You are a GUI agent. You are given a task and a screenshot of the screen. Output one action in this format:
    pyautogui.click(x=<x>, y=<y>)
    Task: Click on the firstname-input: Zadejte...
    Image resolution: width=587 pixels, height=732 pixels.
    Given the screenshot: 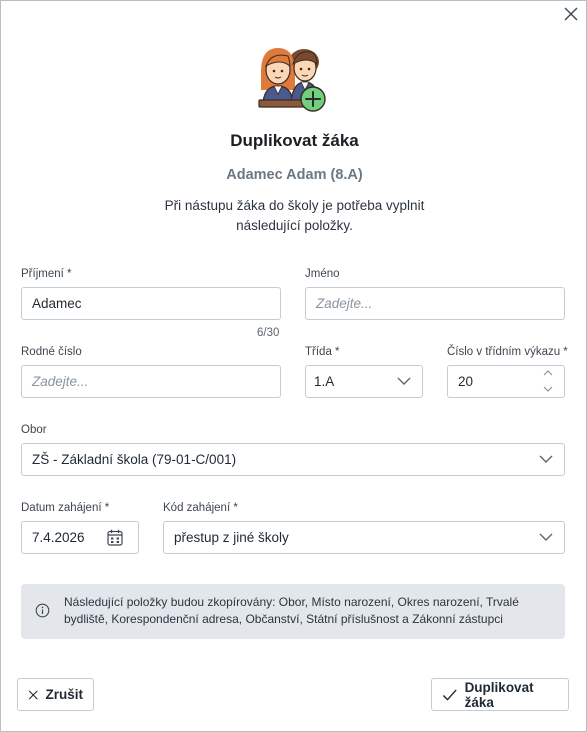 What is the action you would take?
    pyautogui.click(x=435, y=303)
    